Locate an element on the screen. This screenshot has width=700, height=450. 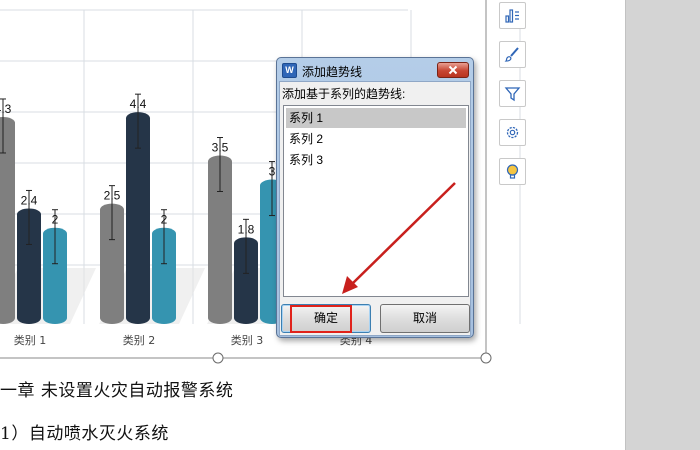
dialog-title: 添加趋势线 is located at coordinates (332, 72).